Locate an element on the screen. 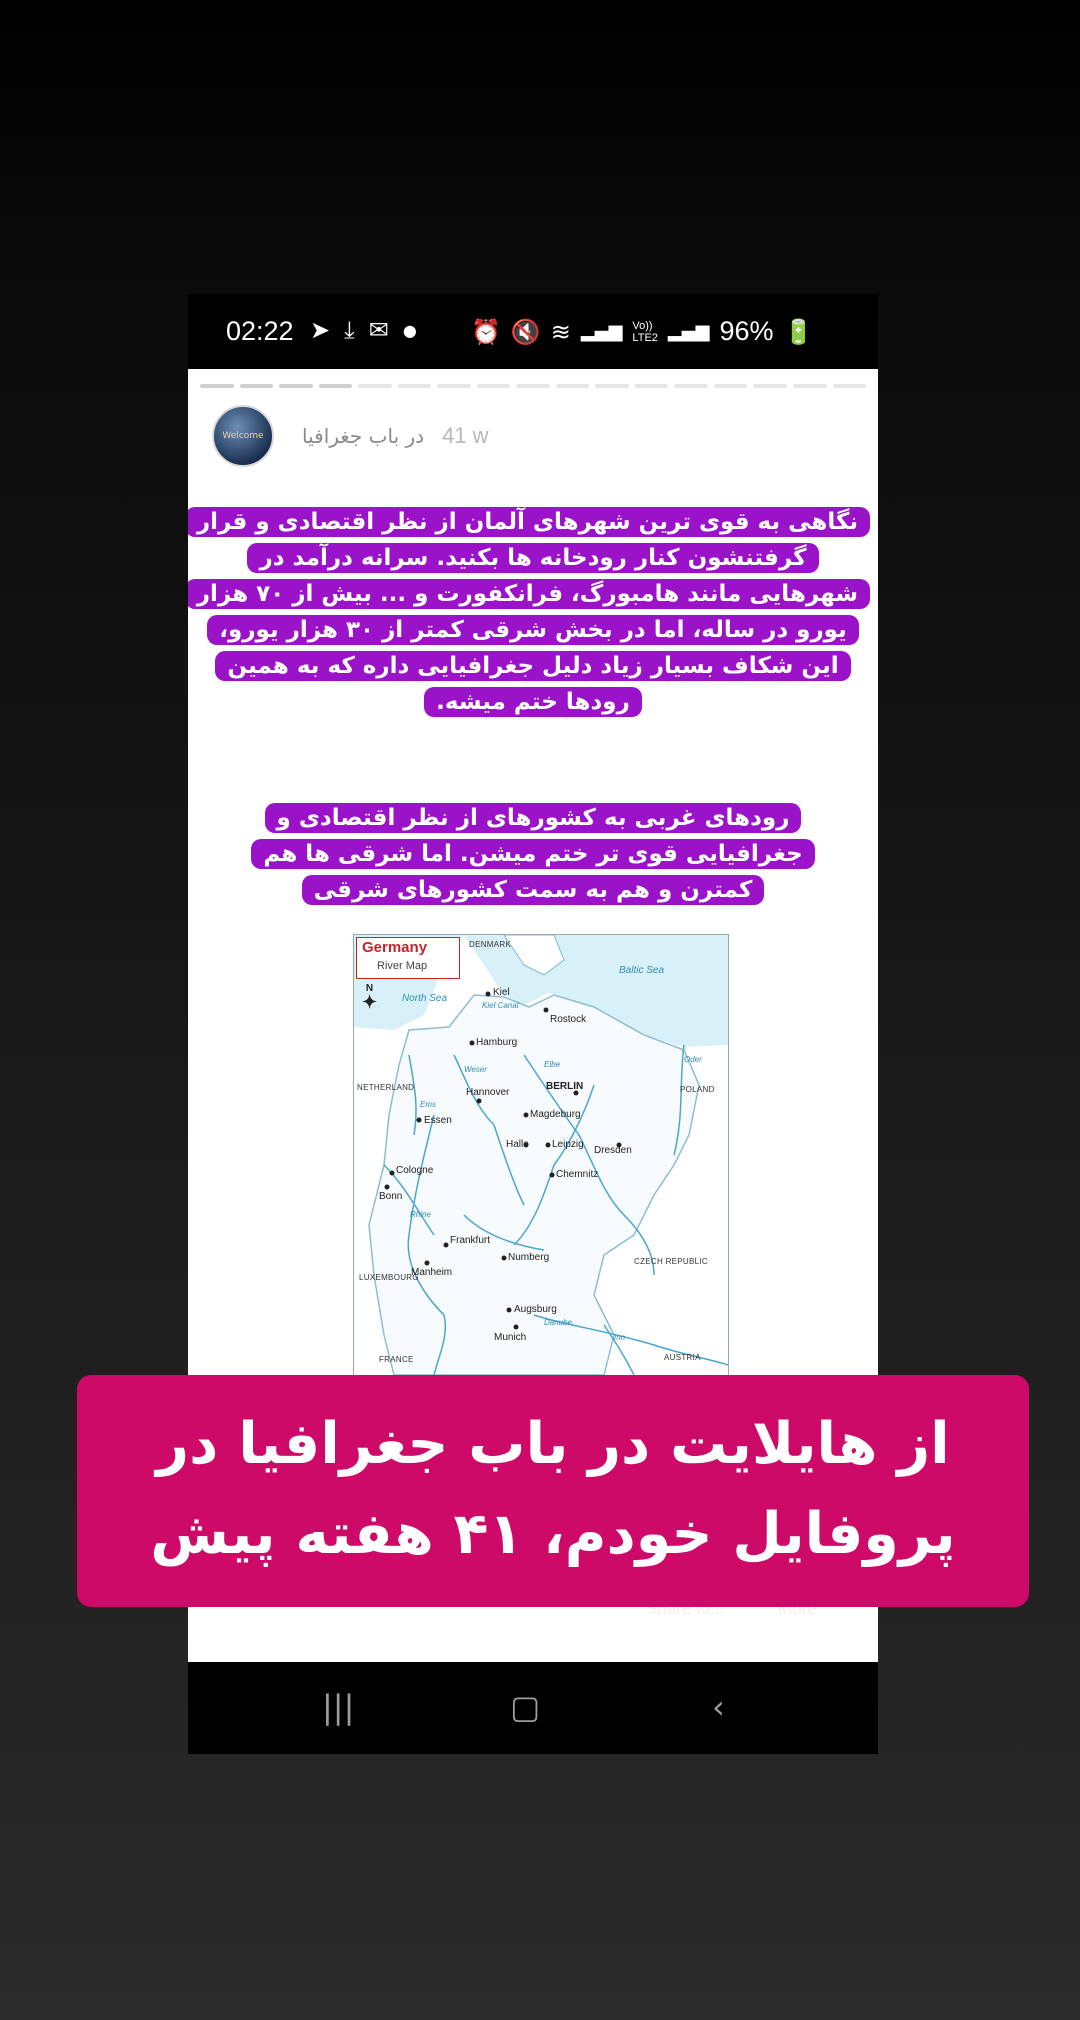  map-city-label: Augsburg is located at coordinates (535, 1309).